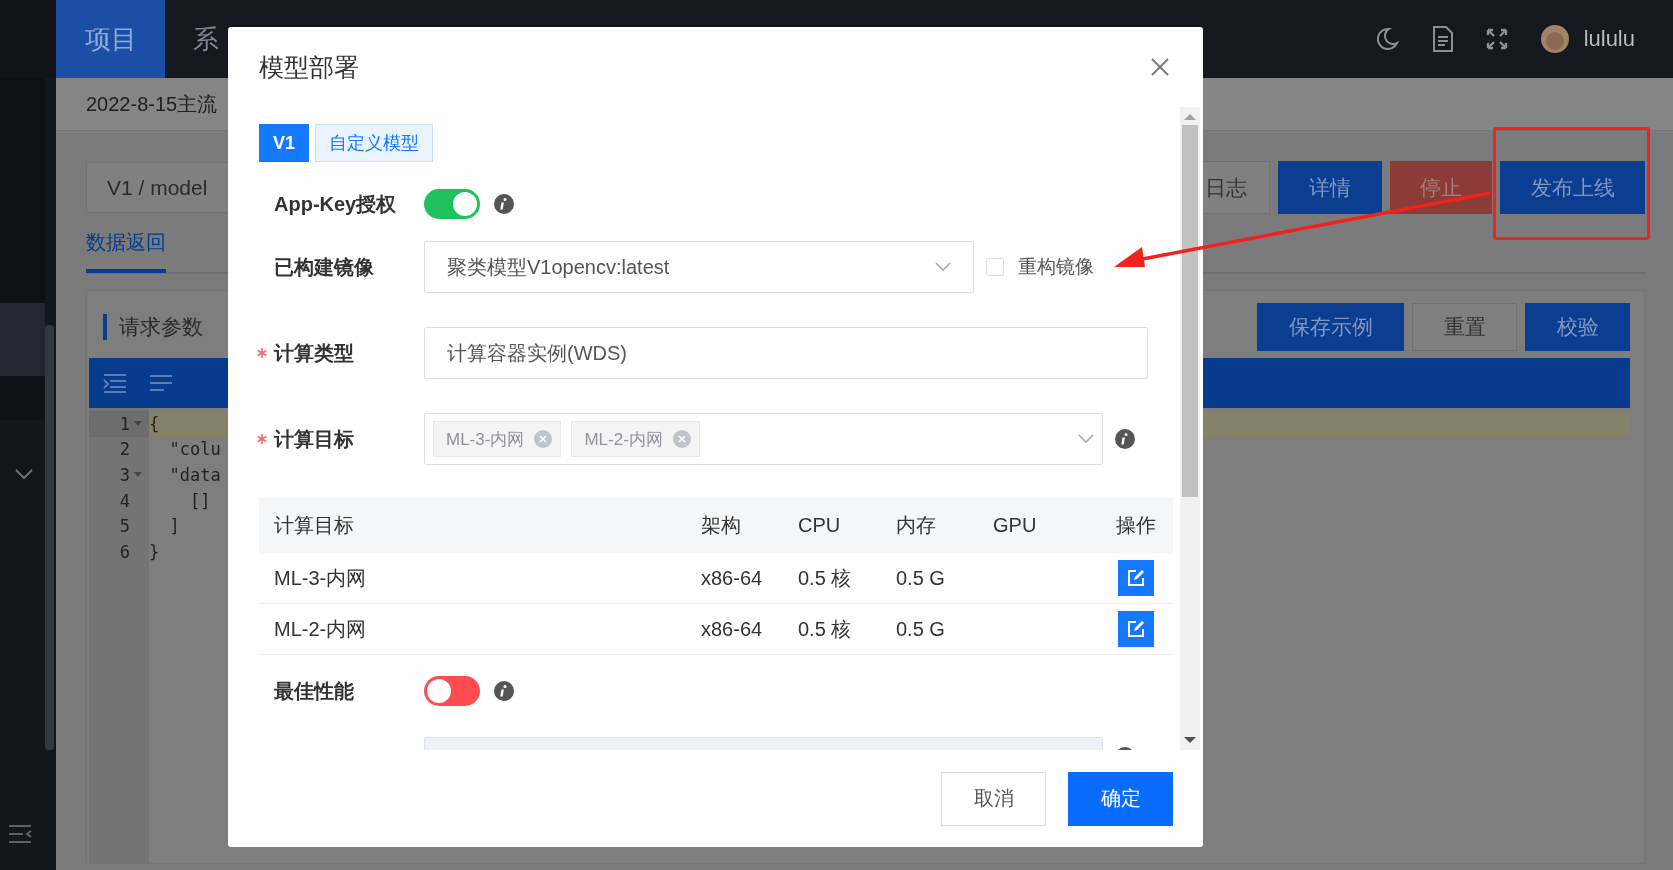  Describe the element at coordinates (847, 525) in the screenshot. I see `column-header: CPU` at that location.